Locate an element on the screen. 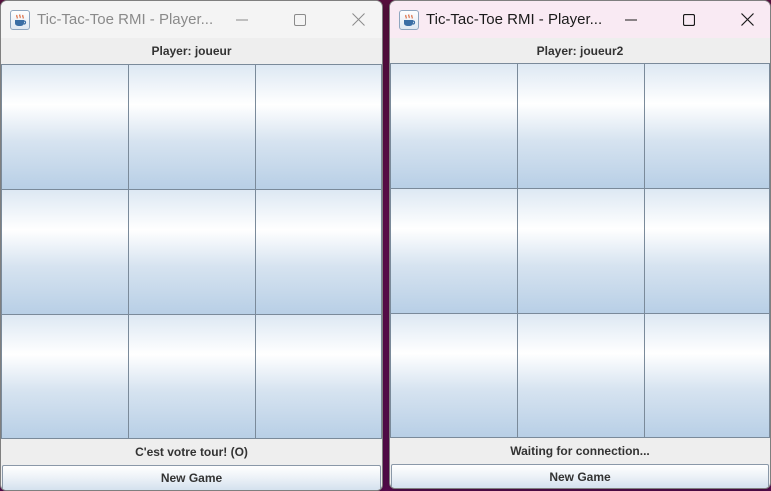  player-label: Player: joueur is located at coordinates (191, 51).